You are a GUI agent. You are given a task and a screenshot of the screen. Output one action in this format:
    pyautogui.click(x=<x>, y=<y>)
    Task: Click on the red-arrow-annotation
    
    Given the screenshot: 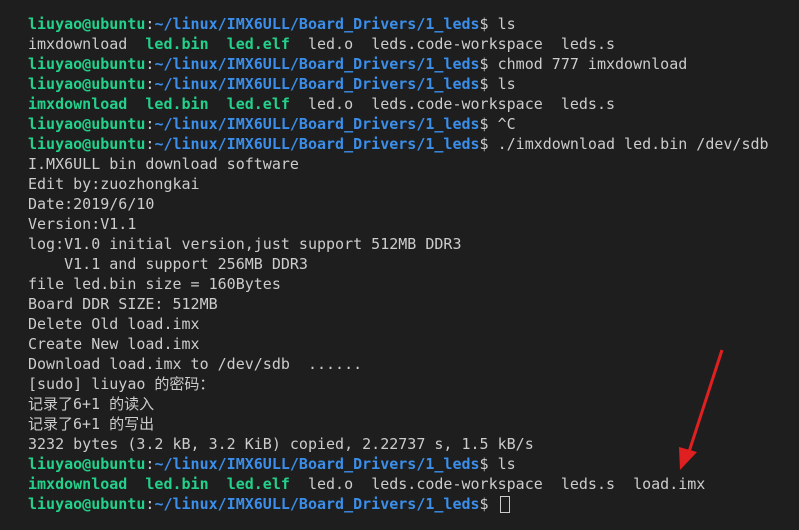 What is the action you would take?
    pyautogui.click(x=701, y=409)
    